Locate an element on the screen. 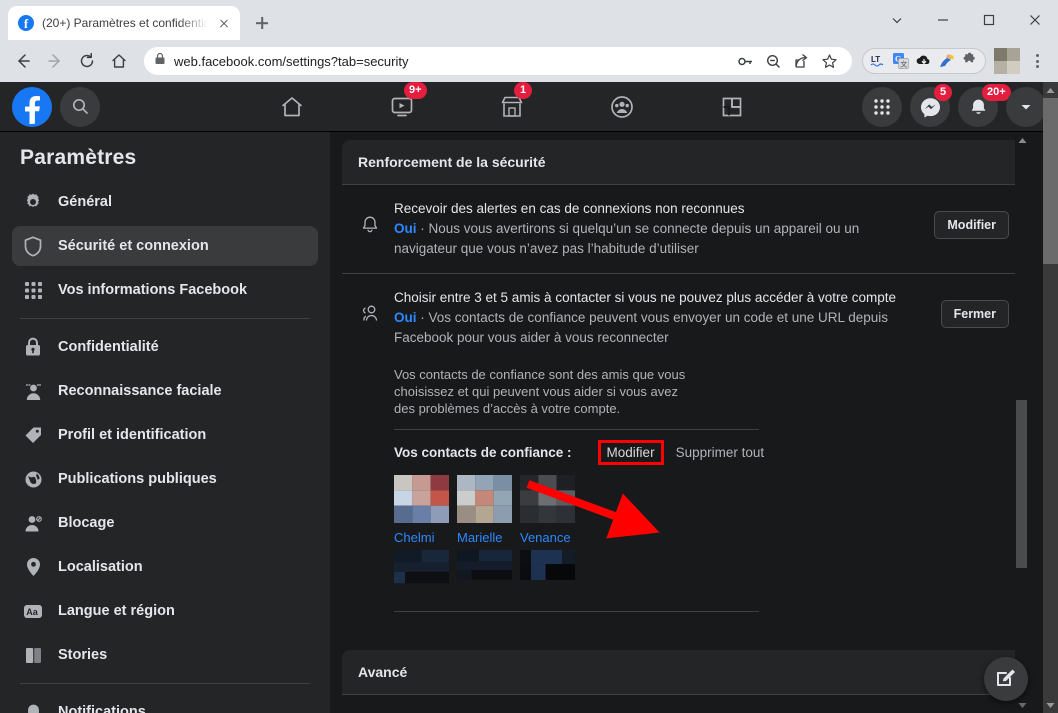 Image resolution: width=1058 pixels, height=713 pixels. list-item: Venance is located at coordinates (547, 534).